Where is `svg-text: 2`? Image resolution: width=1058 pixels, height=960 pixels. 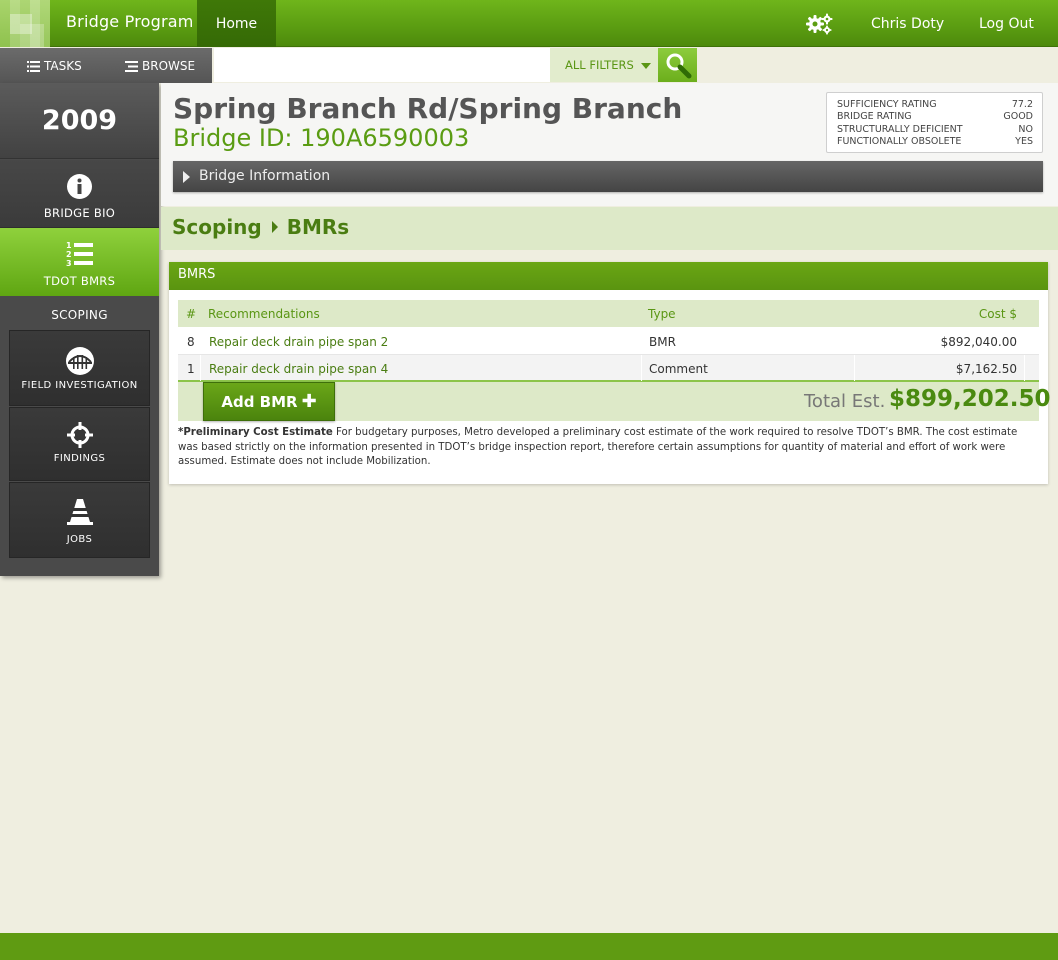
svg-text: 2 is located at coordinates (69, 254).